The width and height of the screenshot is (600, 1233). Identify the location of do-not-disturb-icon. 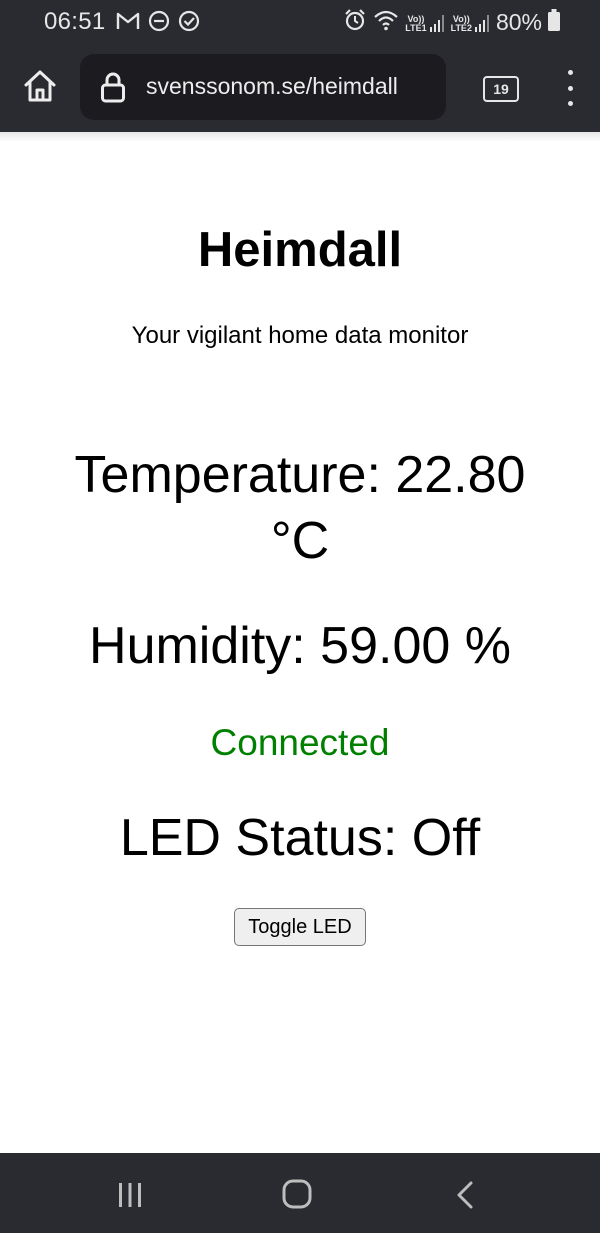
(159, 23).